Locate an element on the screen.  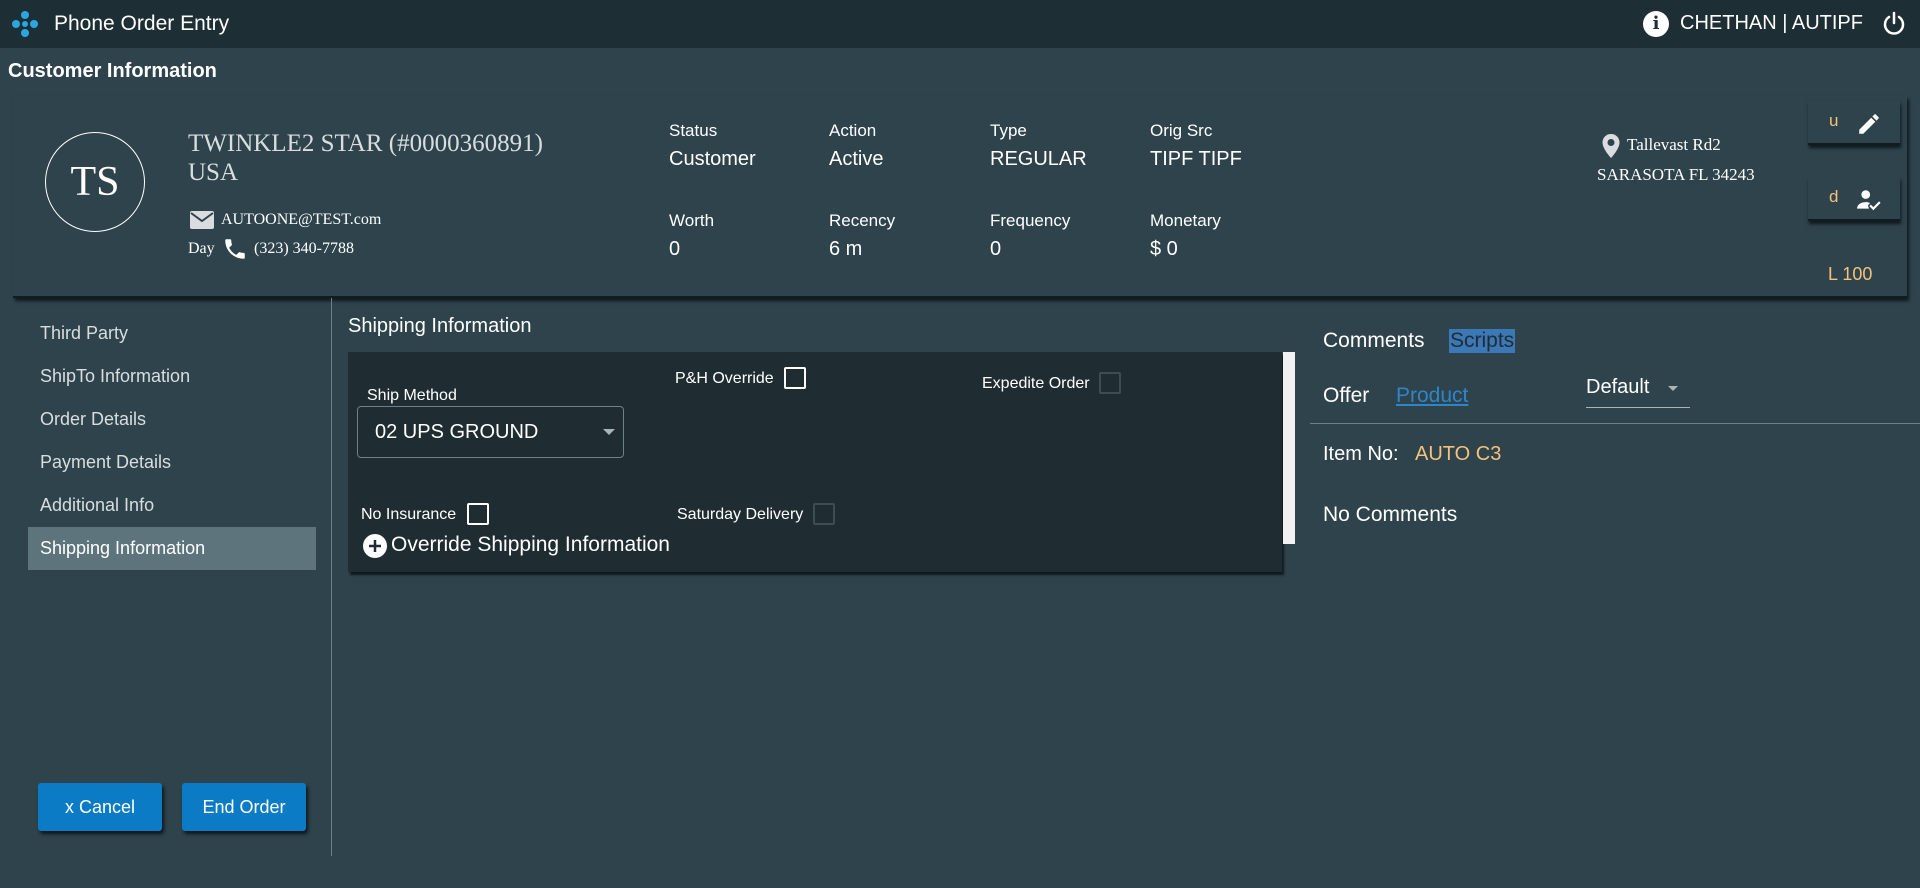
sidebar-item-shipping-information: Shipping Information is located at coordinates (172, 548).